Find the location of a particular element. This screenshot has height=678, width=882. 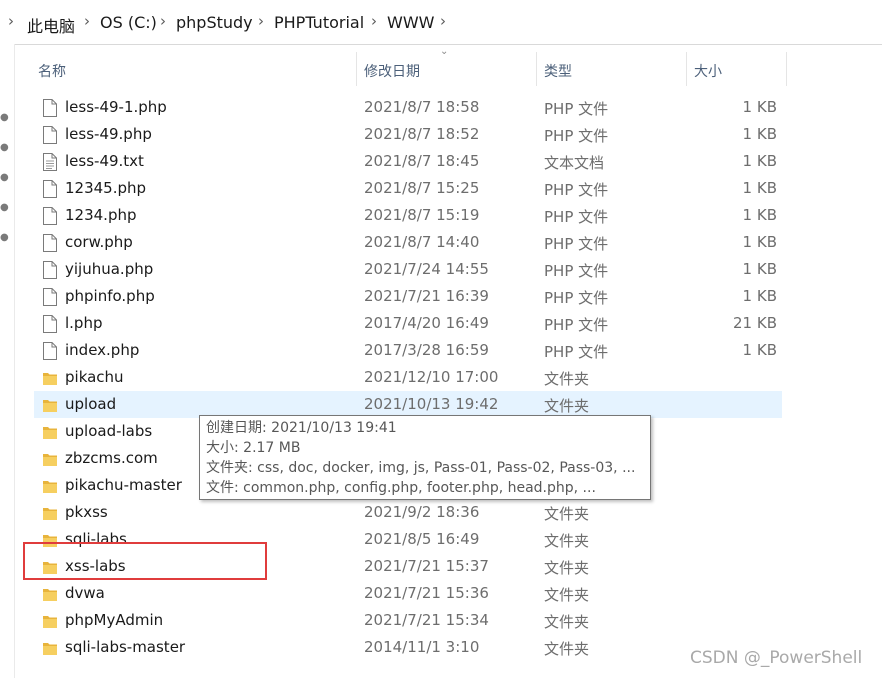

text-file-icon is located at coordinates (50, 162).